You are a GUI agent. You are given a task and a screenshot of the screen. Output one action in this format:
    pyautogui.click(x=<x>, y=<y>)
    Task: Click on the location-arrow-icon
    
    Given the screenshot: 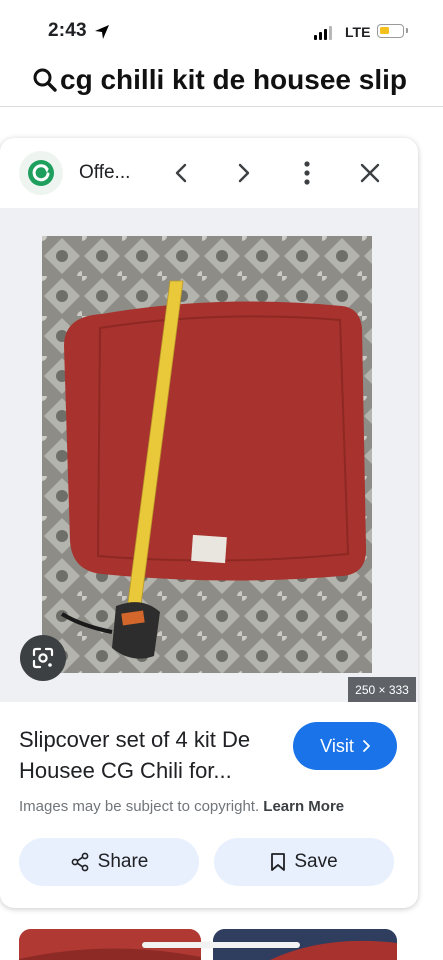 What is the action you would take?
    pyautogui.click(x=102, y=34)
    